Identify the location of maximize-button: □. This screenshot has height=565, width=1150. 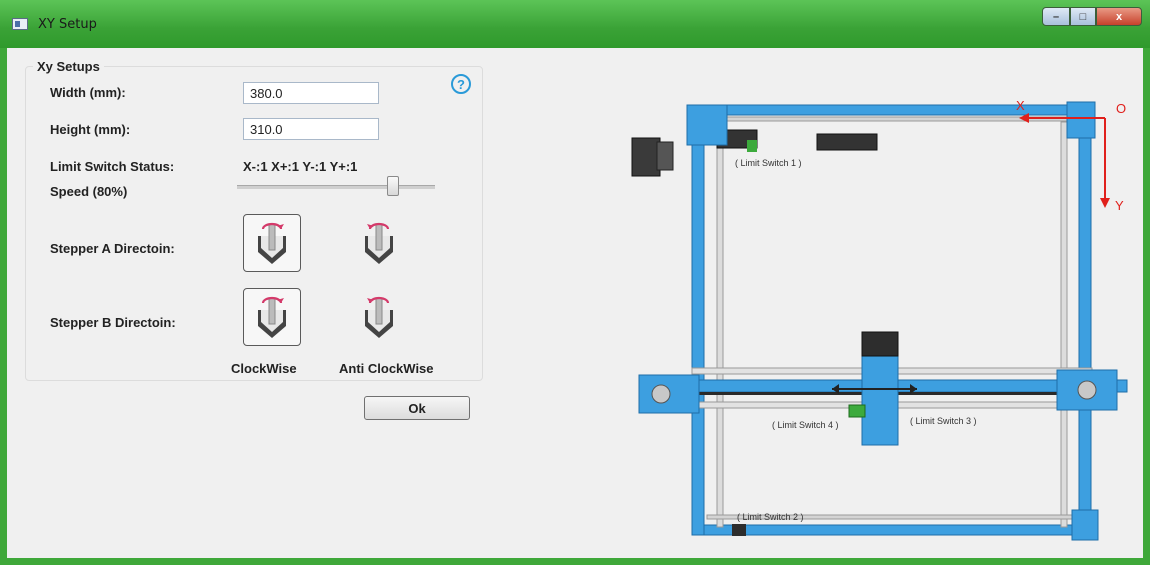
(1083, 16).